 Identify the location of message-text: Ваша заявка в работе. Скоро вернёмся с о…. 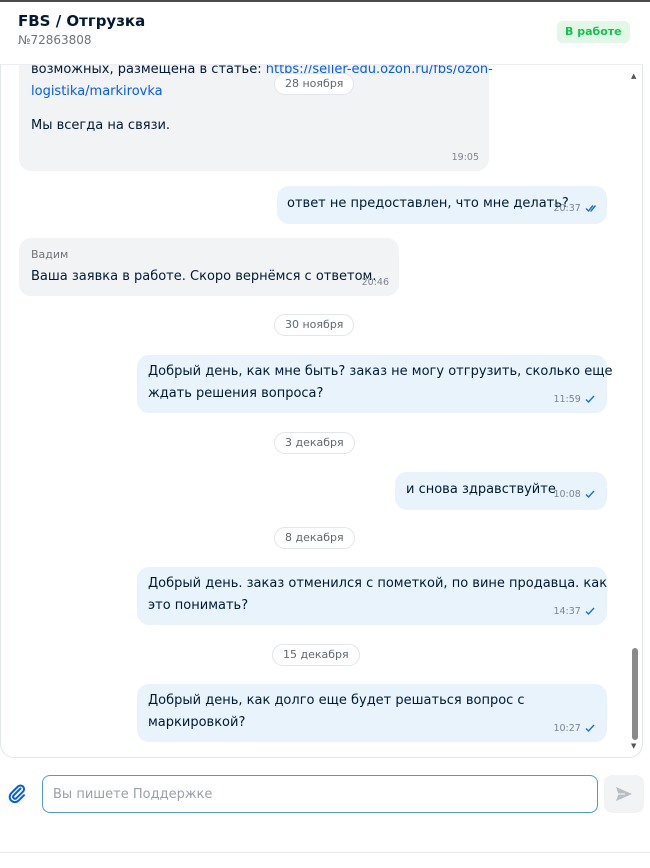
(204, 276).